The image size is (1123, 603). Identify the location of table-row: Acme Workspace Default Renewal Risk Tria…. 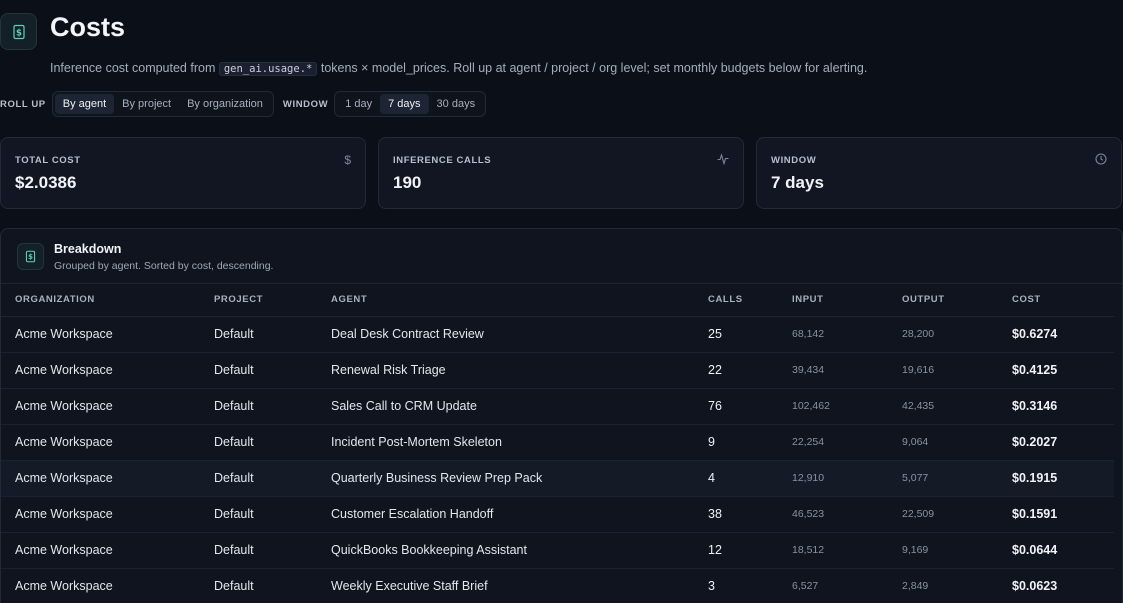
(557, 370).